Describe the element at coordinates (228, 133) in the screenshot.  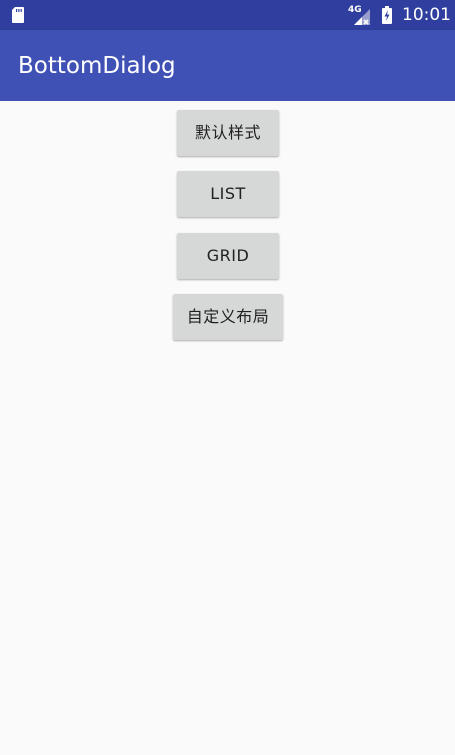
I see `default-style-button: 默认样式` at that location.